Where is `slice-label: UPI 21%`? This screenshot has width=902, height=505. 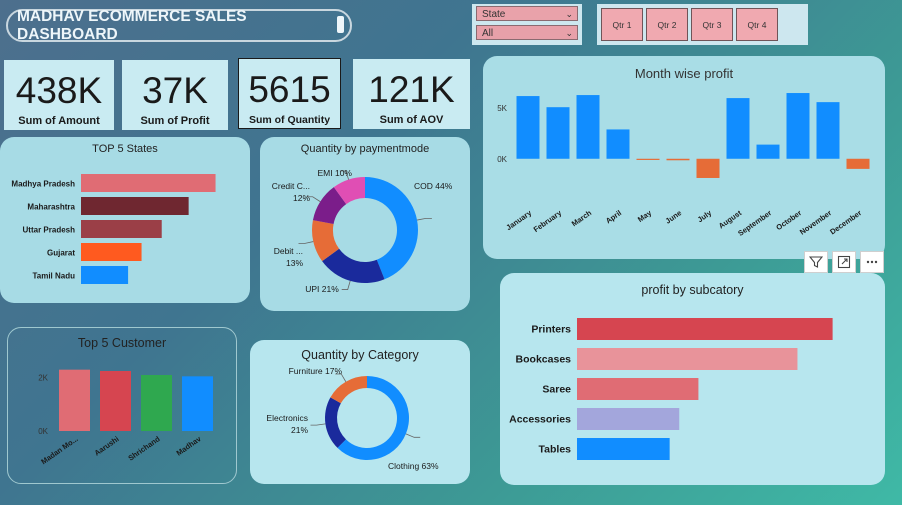
slice-label: UPI 21% is located at coordinates (322, 289).